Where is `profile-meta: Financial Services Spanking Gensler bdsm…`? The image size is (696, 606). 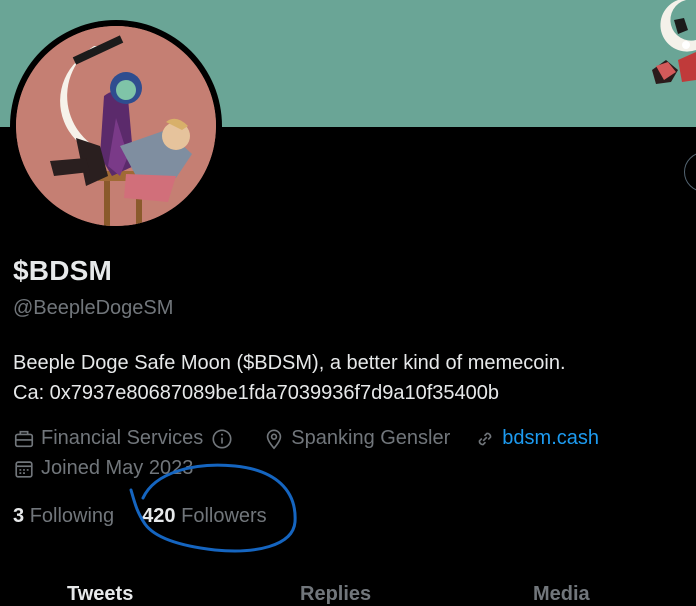 profile-meta: Financial Services Spanking Gensler bdsm… is located at coordinates (318, 438).